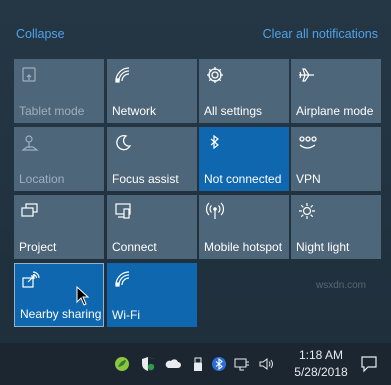  What do you see at coordinates (195, 34) in the screenshot?
I see `action-center-header: Collapse Clear all notifications` at bounding box center [195, 34].